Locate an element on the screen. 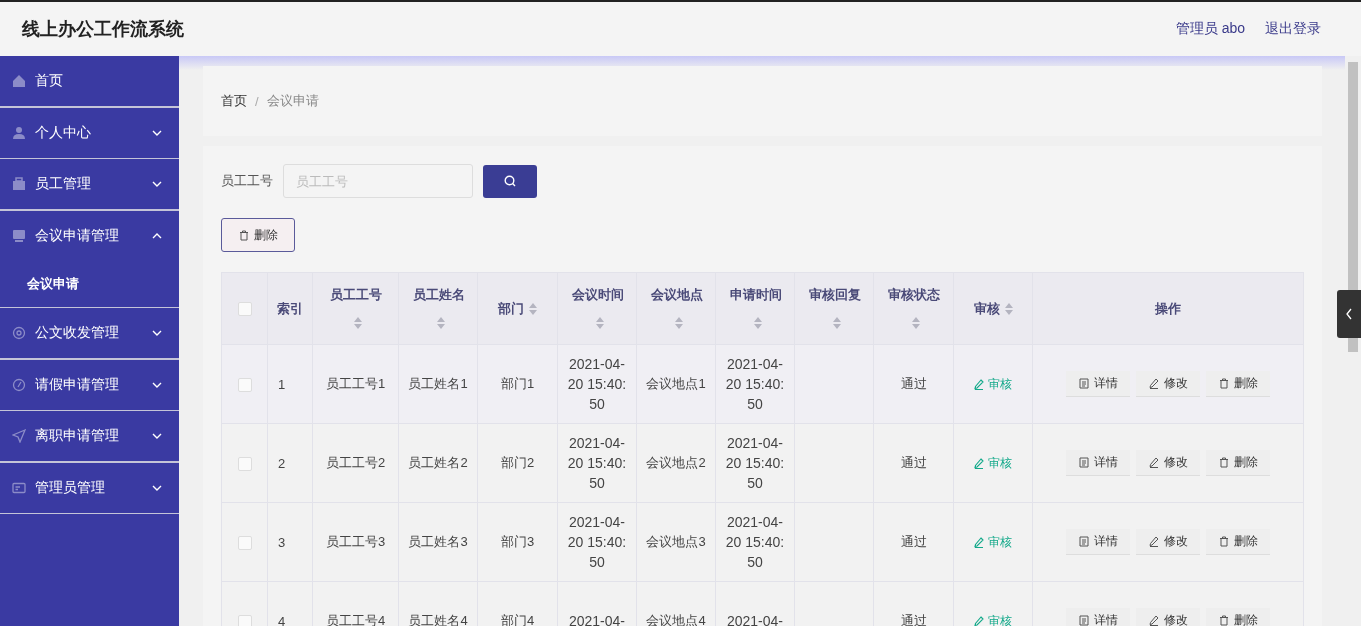  column-label: 申请时间 is located at coordinates (756, 294).